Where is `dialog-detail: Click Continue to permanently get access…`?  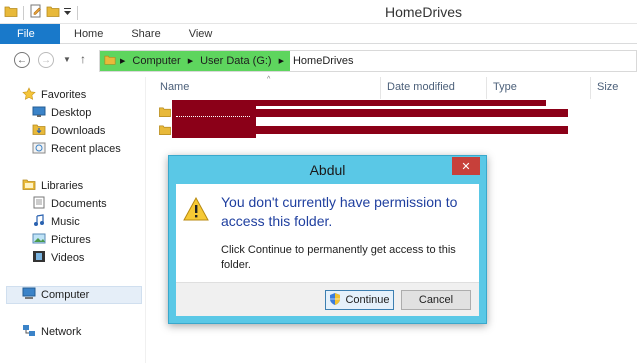 dialog-detail: Click Continue to permanently get access… is located at coordinates (338, 257).